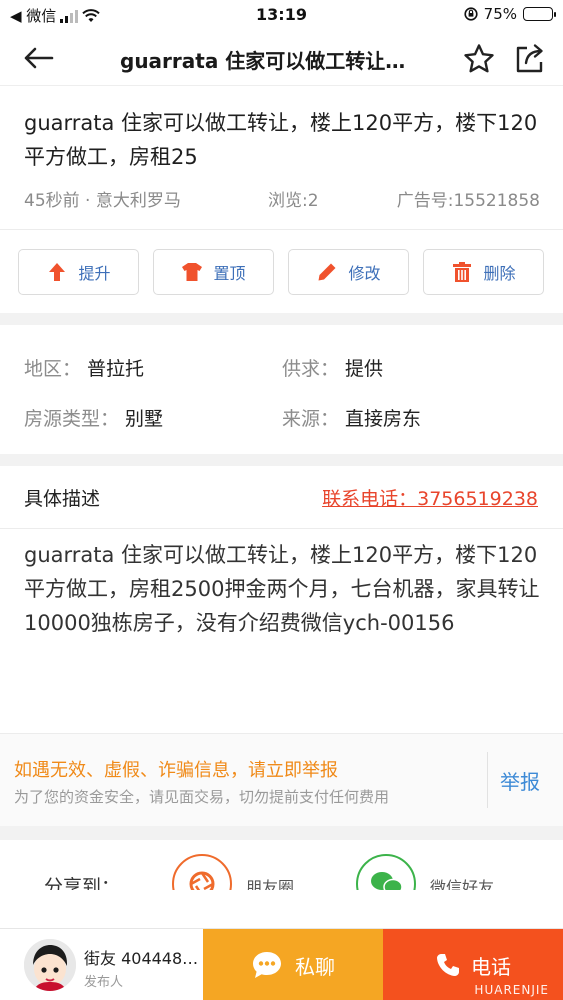 The image size is (563, 1000). I want to click on region-value: 普拉托, so click(116, 369).